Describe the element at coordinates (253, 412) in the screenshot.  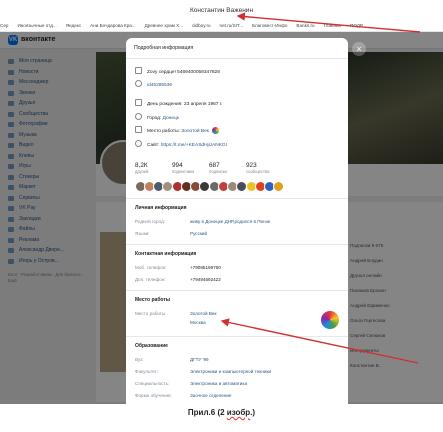
I see `caption-suffix: .)` at that location.